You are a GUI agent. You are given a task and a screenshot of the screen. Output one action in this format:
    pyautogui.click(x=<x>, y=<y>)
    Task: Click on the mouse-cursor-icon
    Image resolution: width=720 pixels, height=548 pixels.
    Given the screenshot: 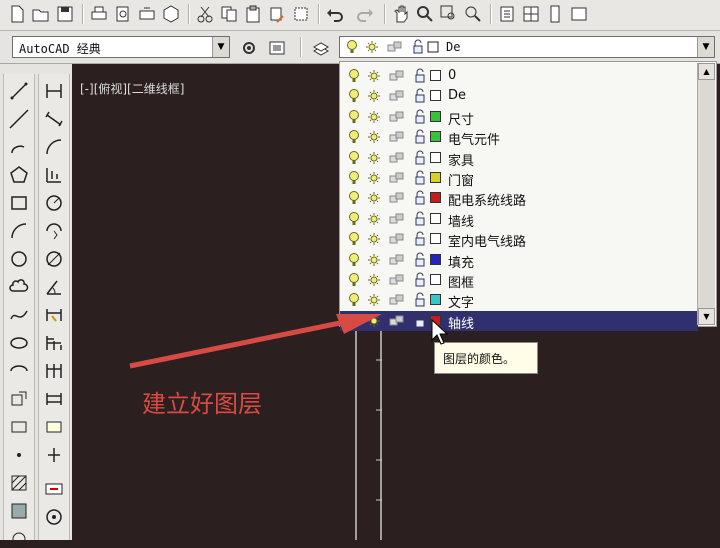 What is the action you would take?
    pyautogui.click(x=440, y=331)
    